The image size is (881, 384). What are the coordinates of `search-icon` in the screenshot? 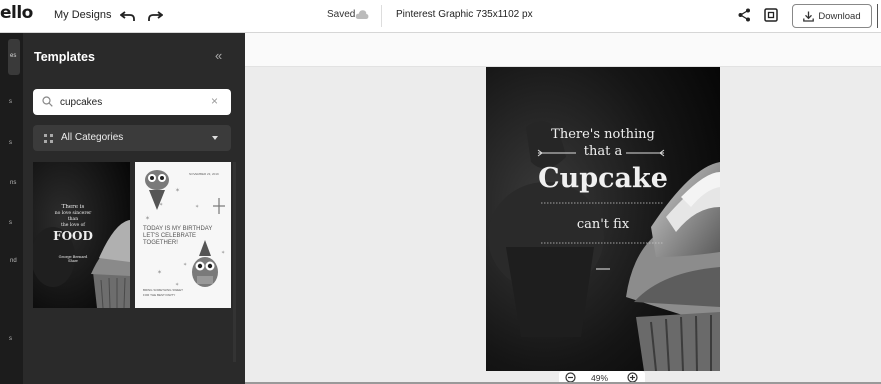 It's located at (47, 101).